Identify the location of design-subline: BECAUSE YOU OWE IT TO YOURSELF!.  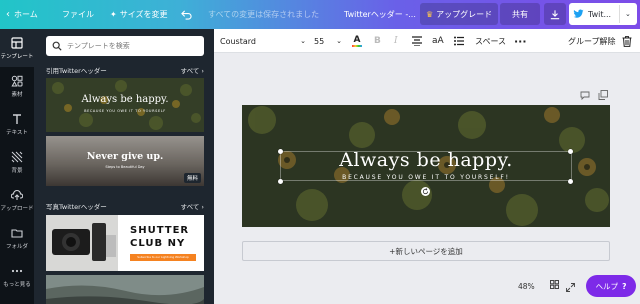
(426, 177).